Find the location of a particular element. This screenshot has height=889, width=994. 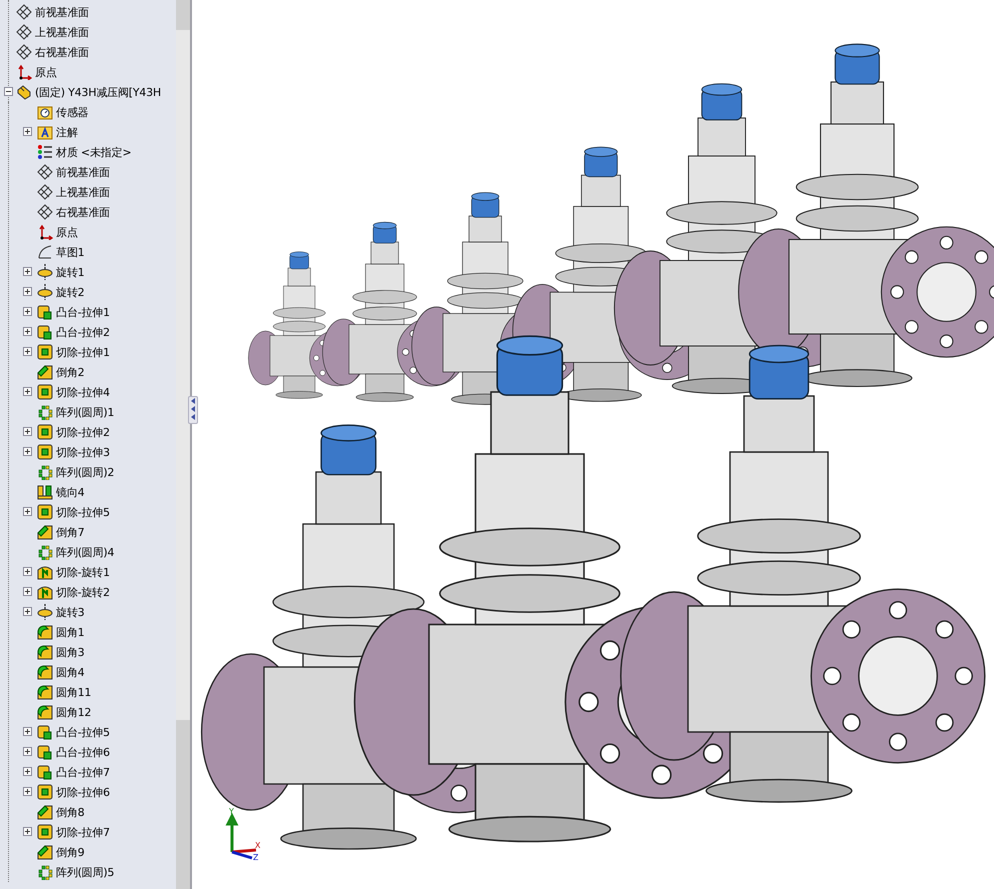

tree-item-label: 旋转2 is located at coordinates (70, 292).